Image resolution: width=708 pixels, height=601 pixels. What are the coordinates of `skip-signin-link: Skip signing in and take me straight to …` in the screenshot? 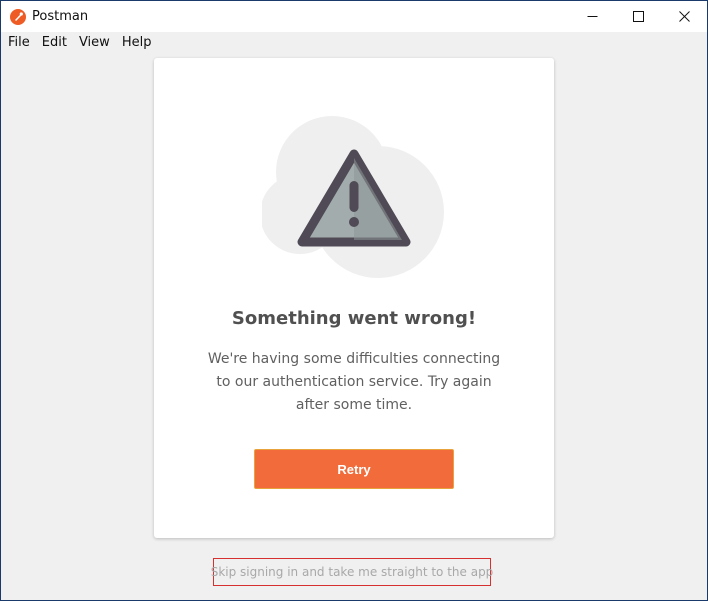 It's located at (352, 572).